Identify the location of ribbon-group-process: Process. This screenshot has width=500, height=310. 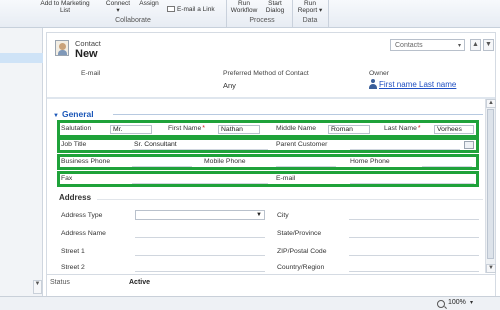
(262, 20).